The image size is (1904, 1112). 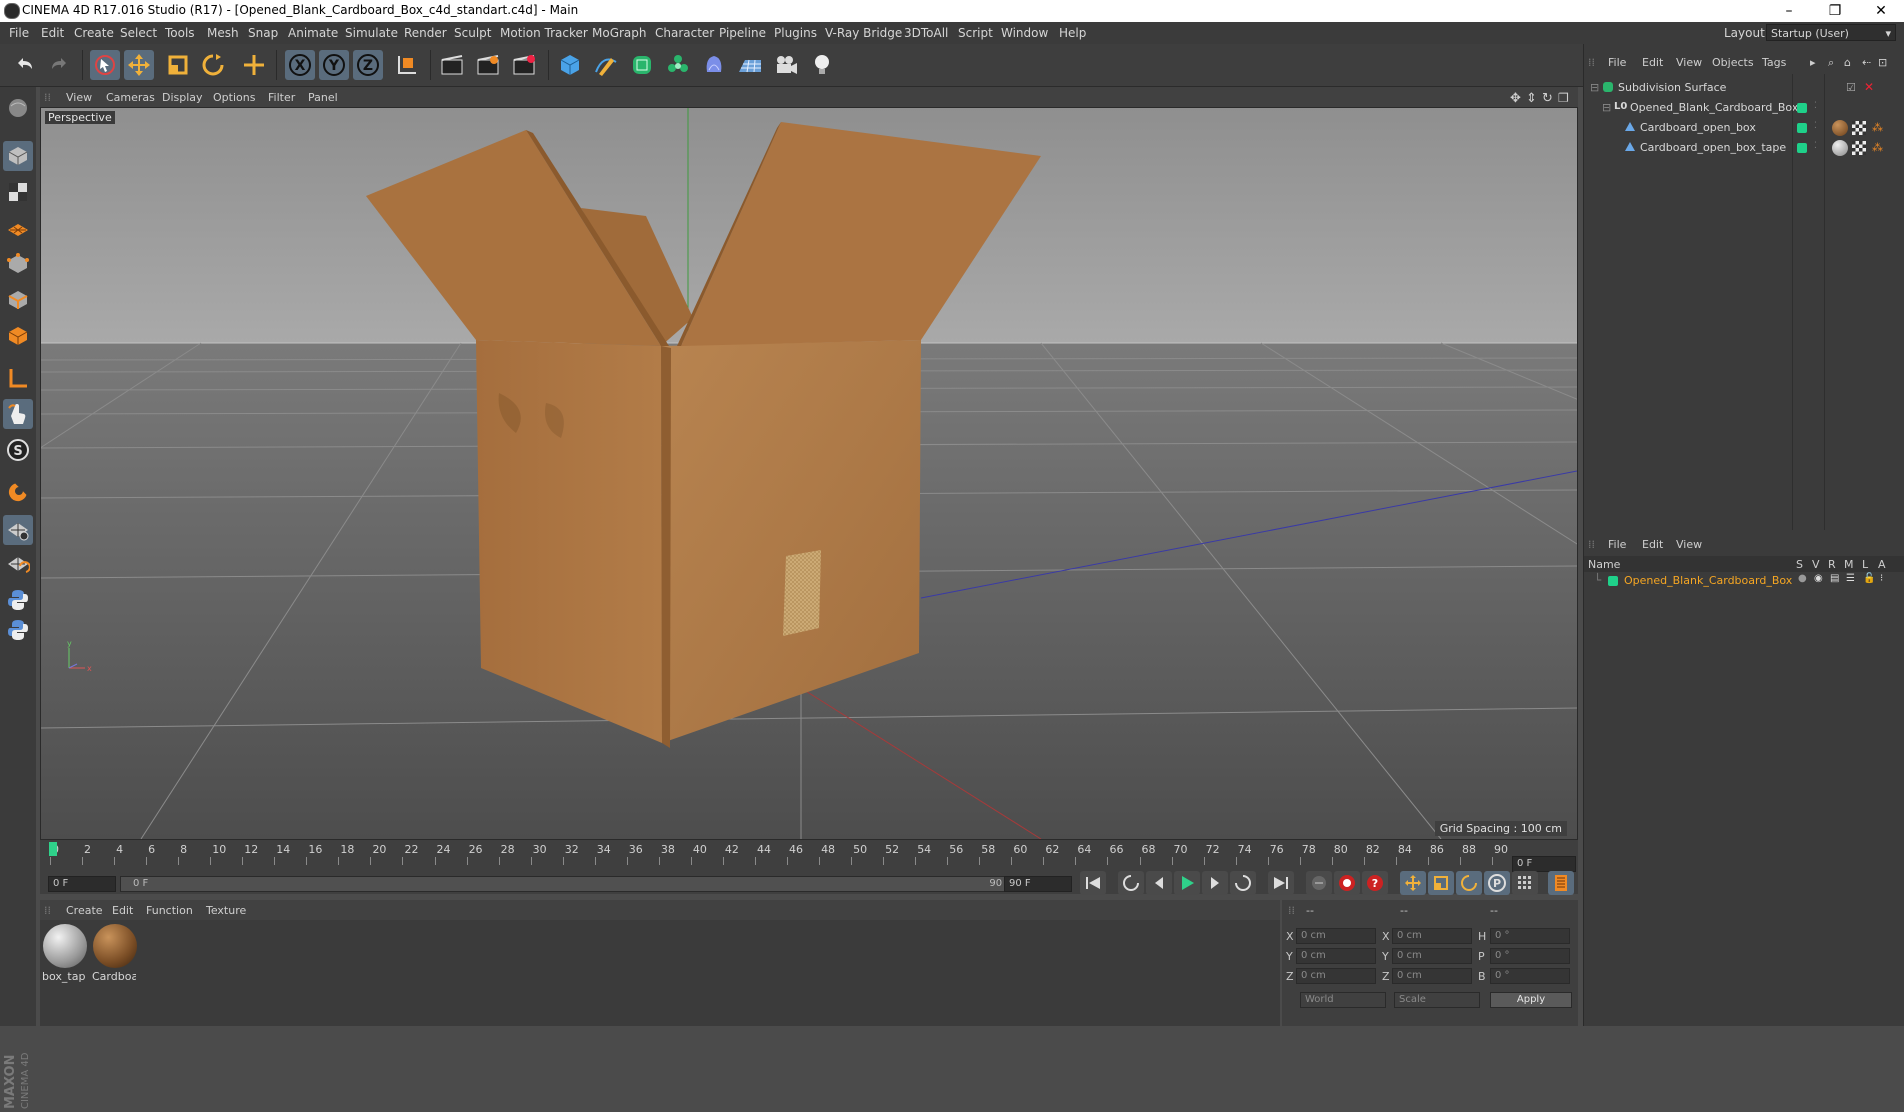 I want to click on snap-icon: S, so click(x=18, y=450).